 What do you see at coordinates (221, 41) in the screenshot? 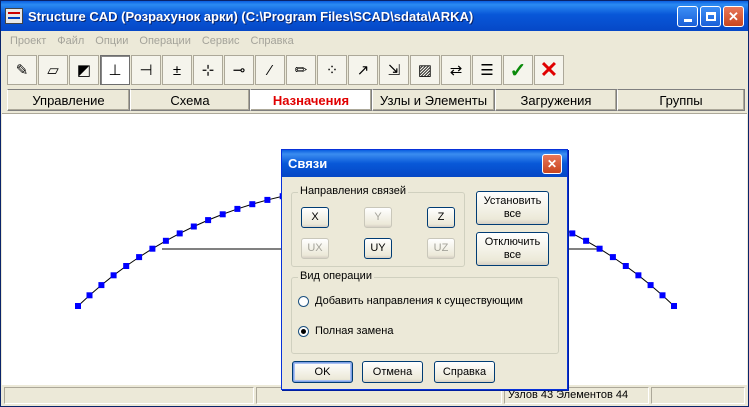
I see `menu-service: Сервис` at bounding box center [221, 41].